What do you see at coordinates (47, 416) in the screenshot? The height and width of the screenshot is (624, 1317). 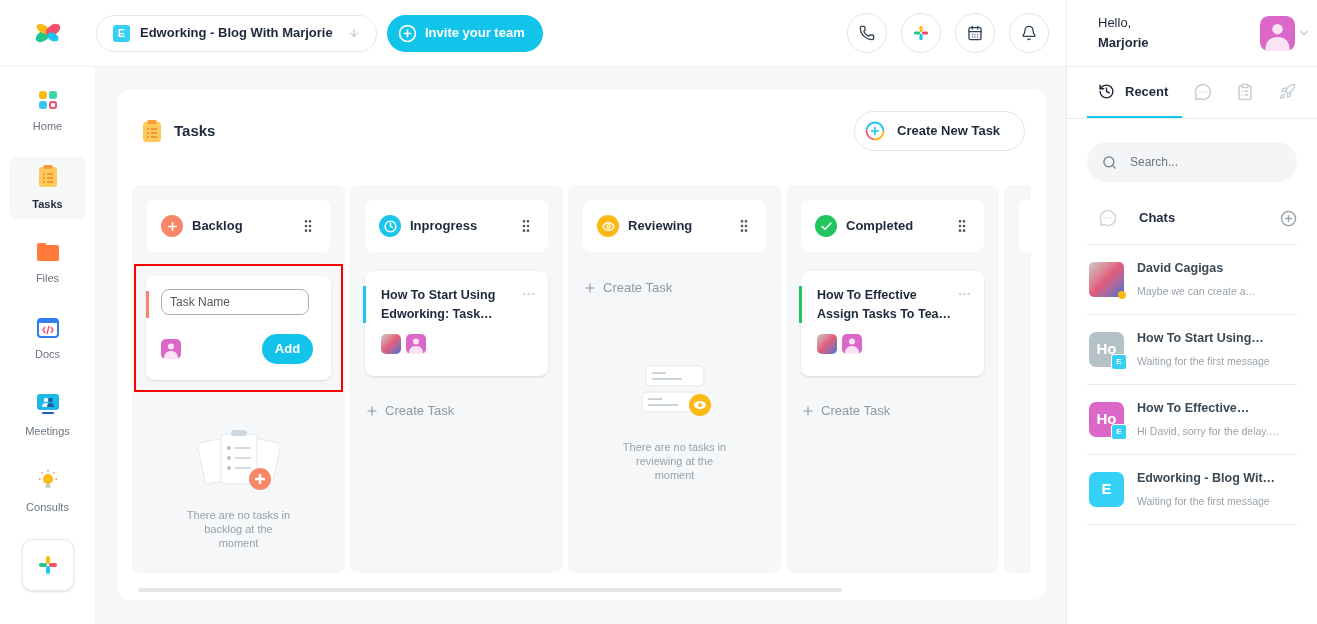 I see `sidebar-item: Meetings` at bounding box center [47, 416].